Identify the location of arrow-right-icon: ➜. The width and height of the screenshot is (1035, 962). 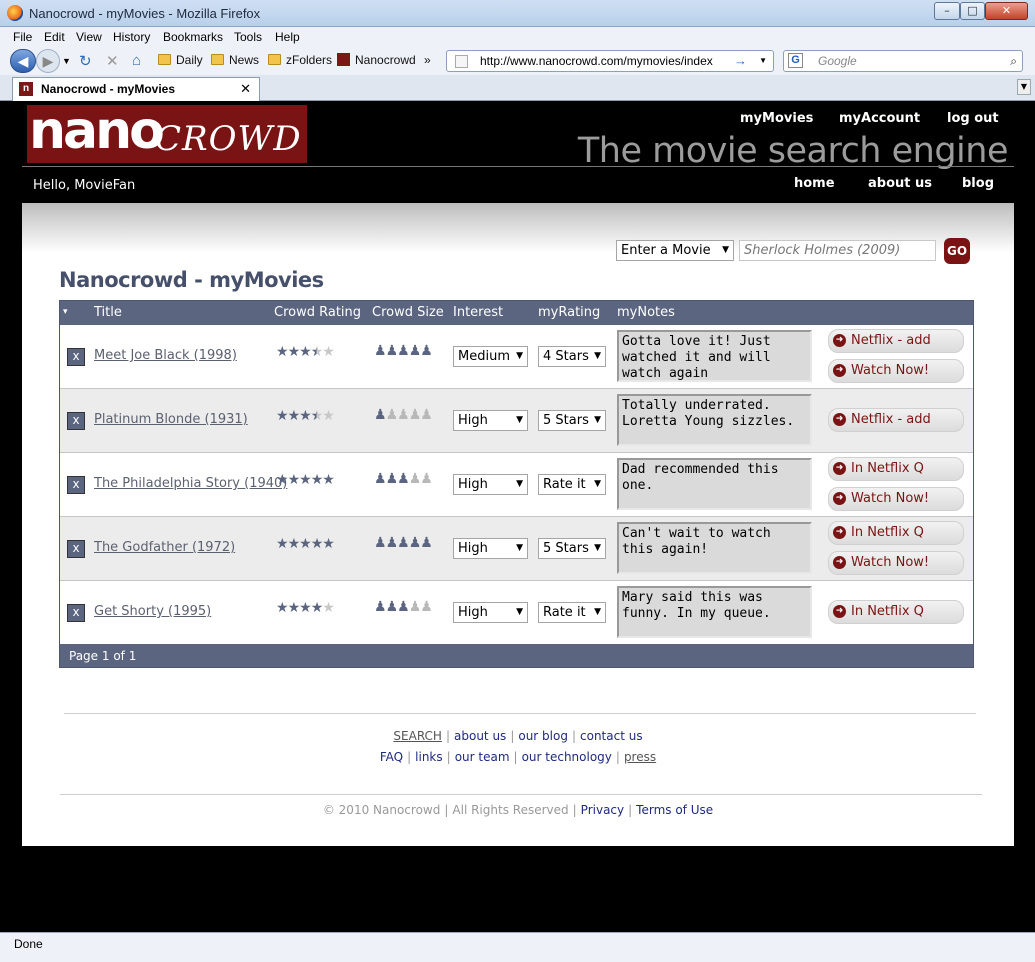
(839, 468).